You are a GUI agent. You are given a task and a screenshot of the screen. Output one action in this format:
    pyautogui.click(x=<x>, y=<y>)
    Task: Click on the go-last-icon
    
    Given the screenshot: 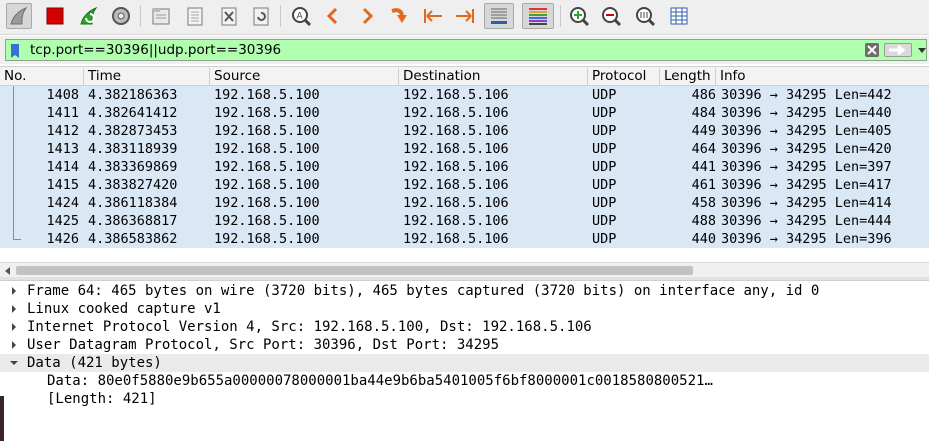 What is the action you would take?
    pyautogui.click(x=465, y=16)
    